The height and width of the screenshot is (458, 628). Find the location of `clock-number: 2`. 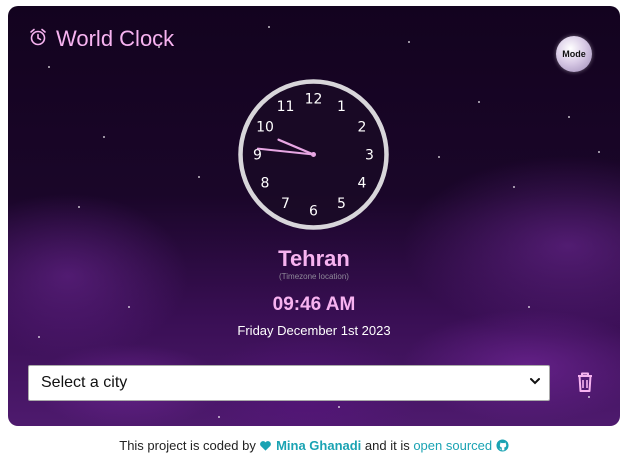

clock-number: 2 is located at coordinates (362, 128).